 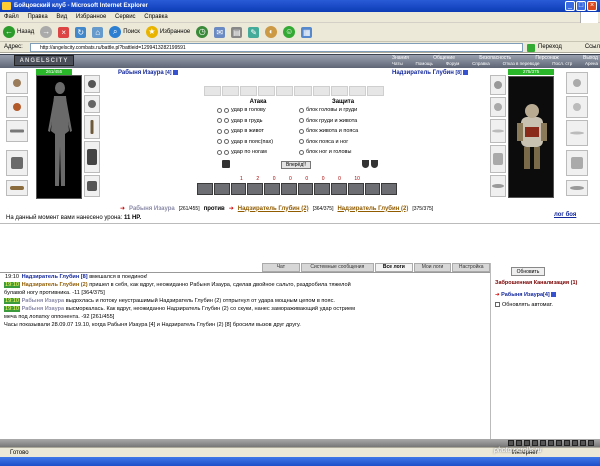 I want to click on menu-favorites: Избранное, so click(x=91, y=17).